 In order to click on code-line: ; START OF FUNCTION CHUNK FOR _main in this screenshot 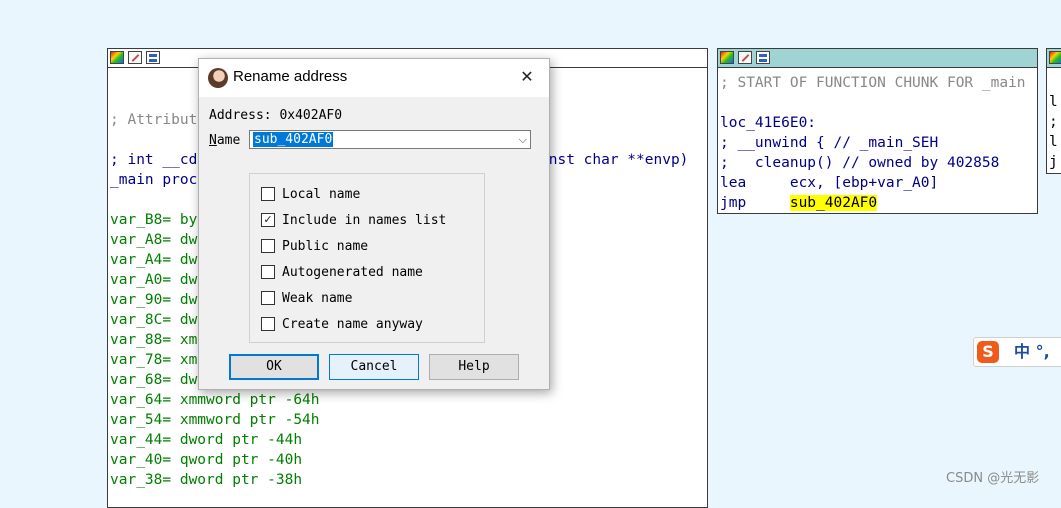, I will do `click(873, 83)`.